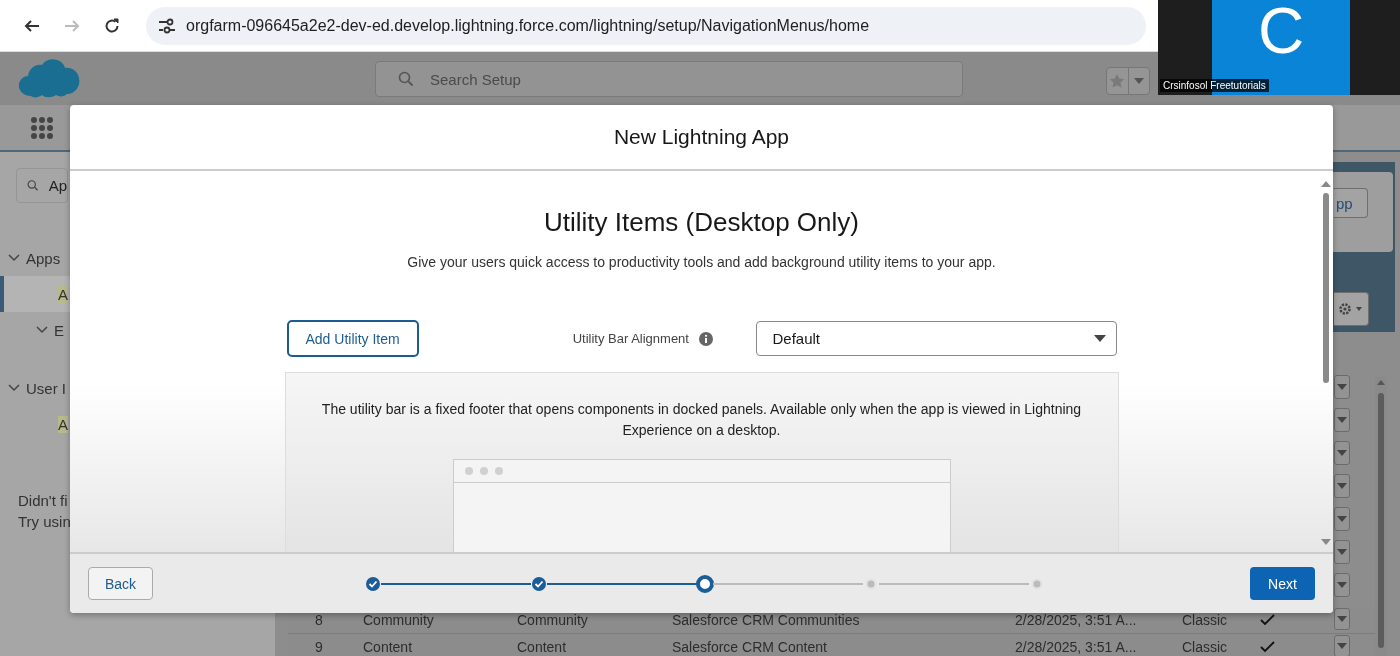  What do you see at coordinates (705, 338) in the screenshot?
I see `info-icon` at bounding box center [705, 338].